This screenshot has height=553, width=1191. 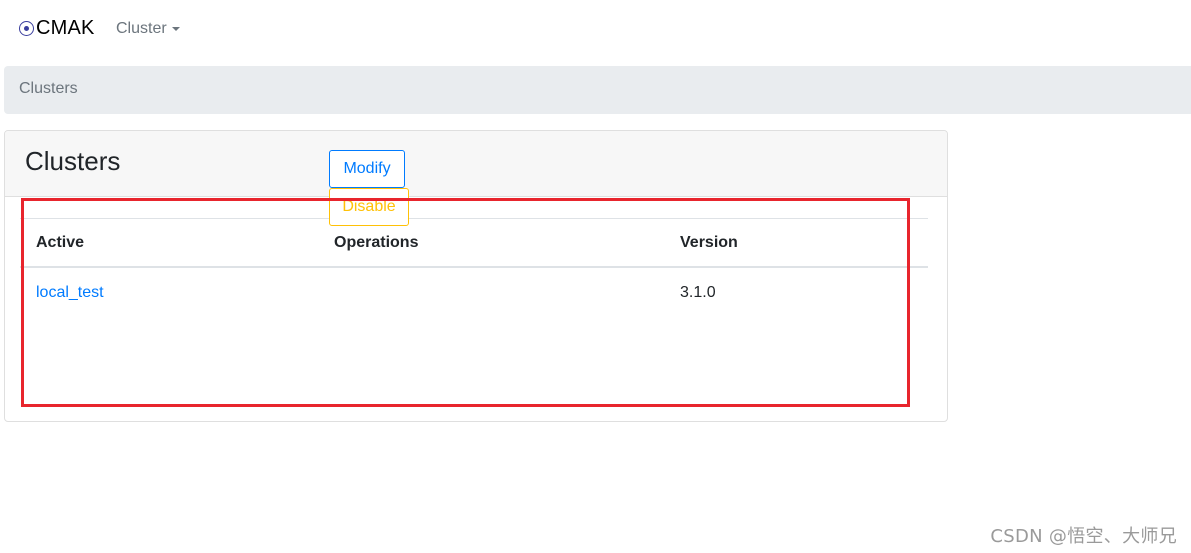 I want to click on disable-button: Disable, so click(x=369, y=207).